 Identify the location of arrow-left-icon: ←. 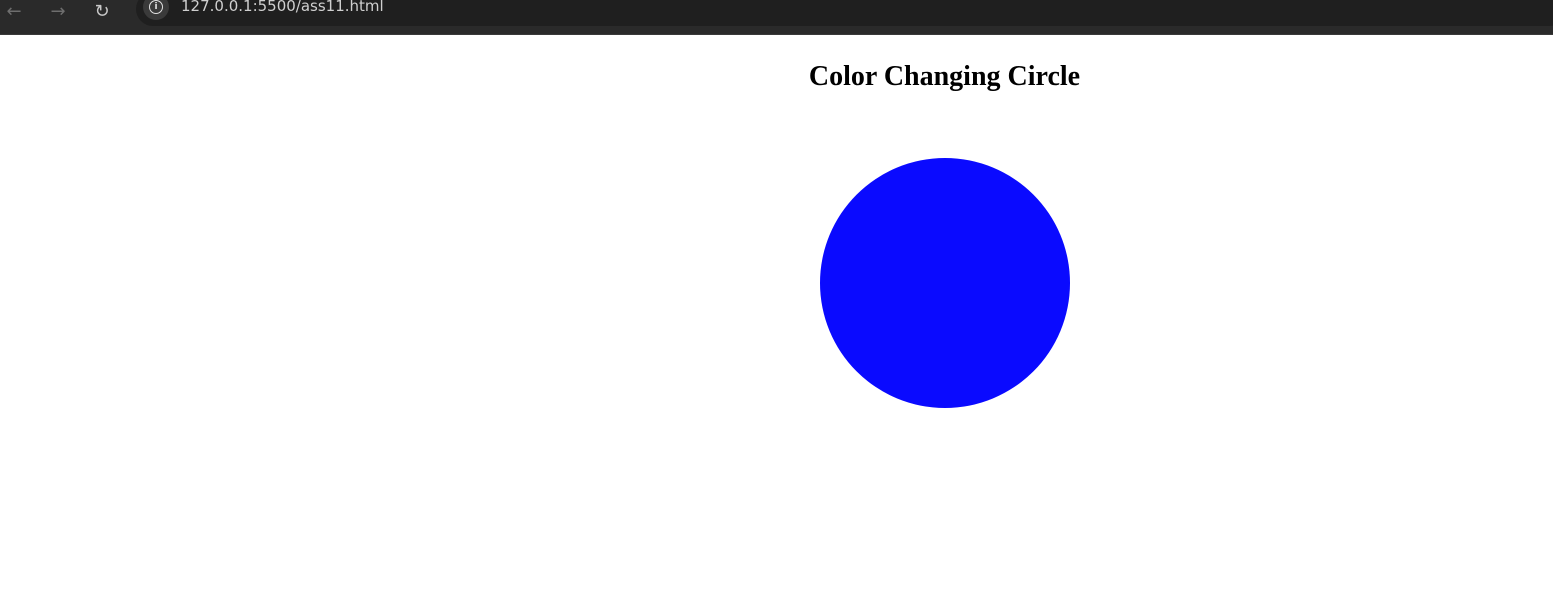
(14, 11).